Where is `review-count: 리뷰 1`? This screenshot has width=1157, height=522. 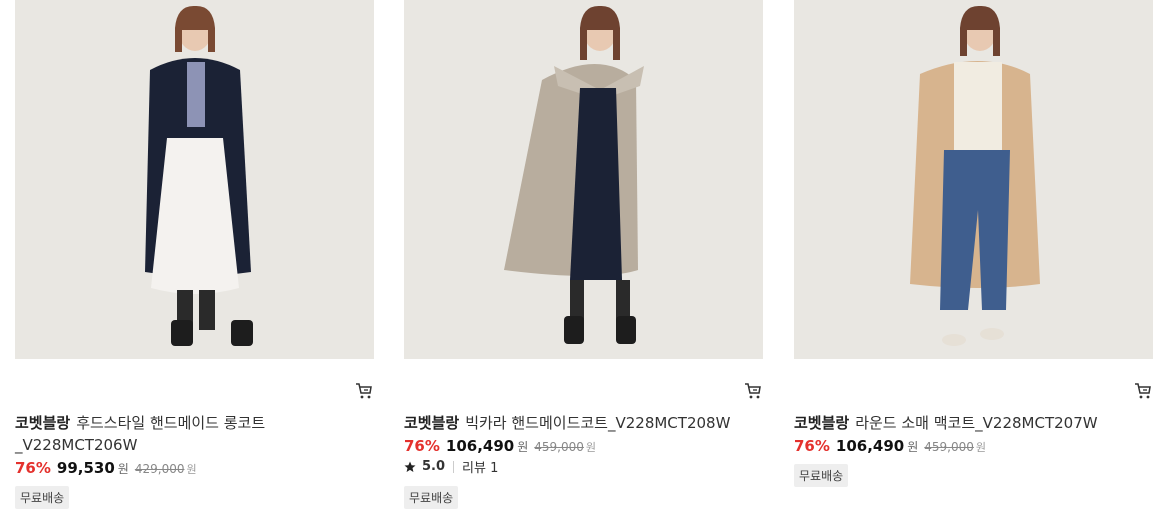
review-count: 리뷰 1 is located at coordinates (480, 468).